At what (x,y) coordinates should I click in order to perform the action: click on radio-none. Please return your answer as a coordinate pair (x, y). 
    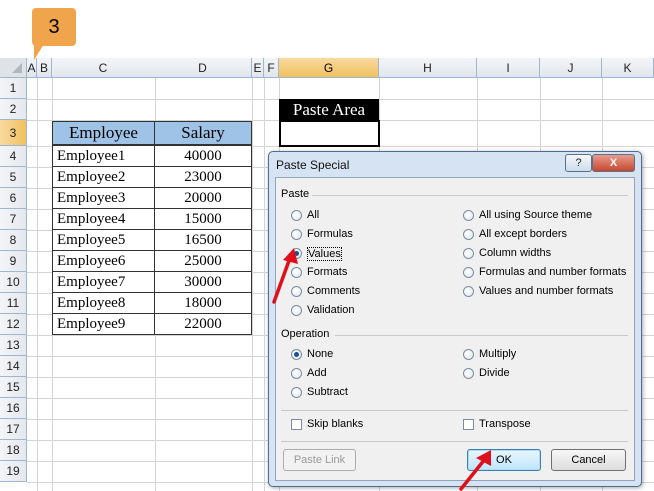
    Looking at the image, I should click on (296, 354).